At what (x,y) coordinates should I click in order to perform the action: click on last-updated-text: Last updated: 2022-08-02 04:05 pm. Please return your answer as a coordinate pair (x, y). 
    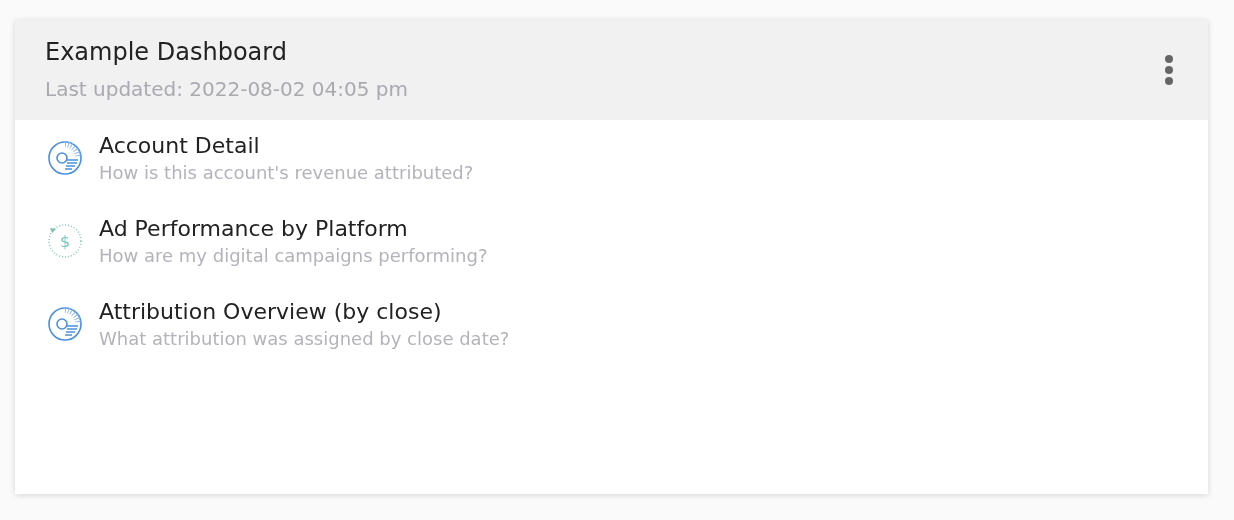
    Looking at the image, I should click on (227, 89).